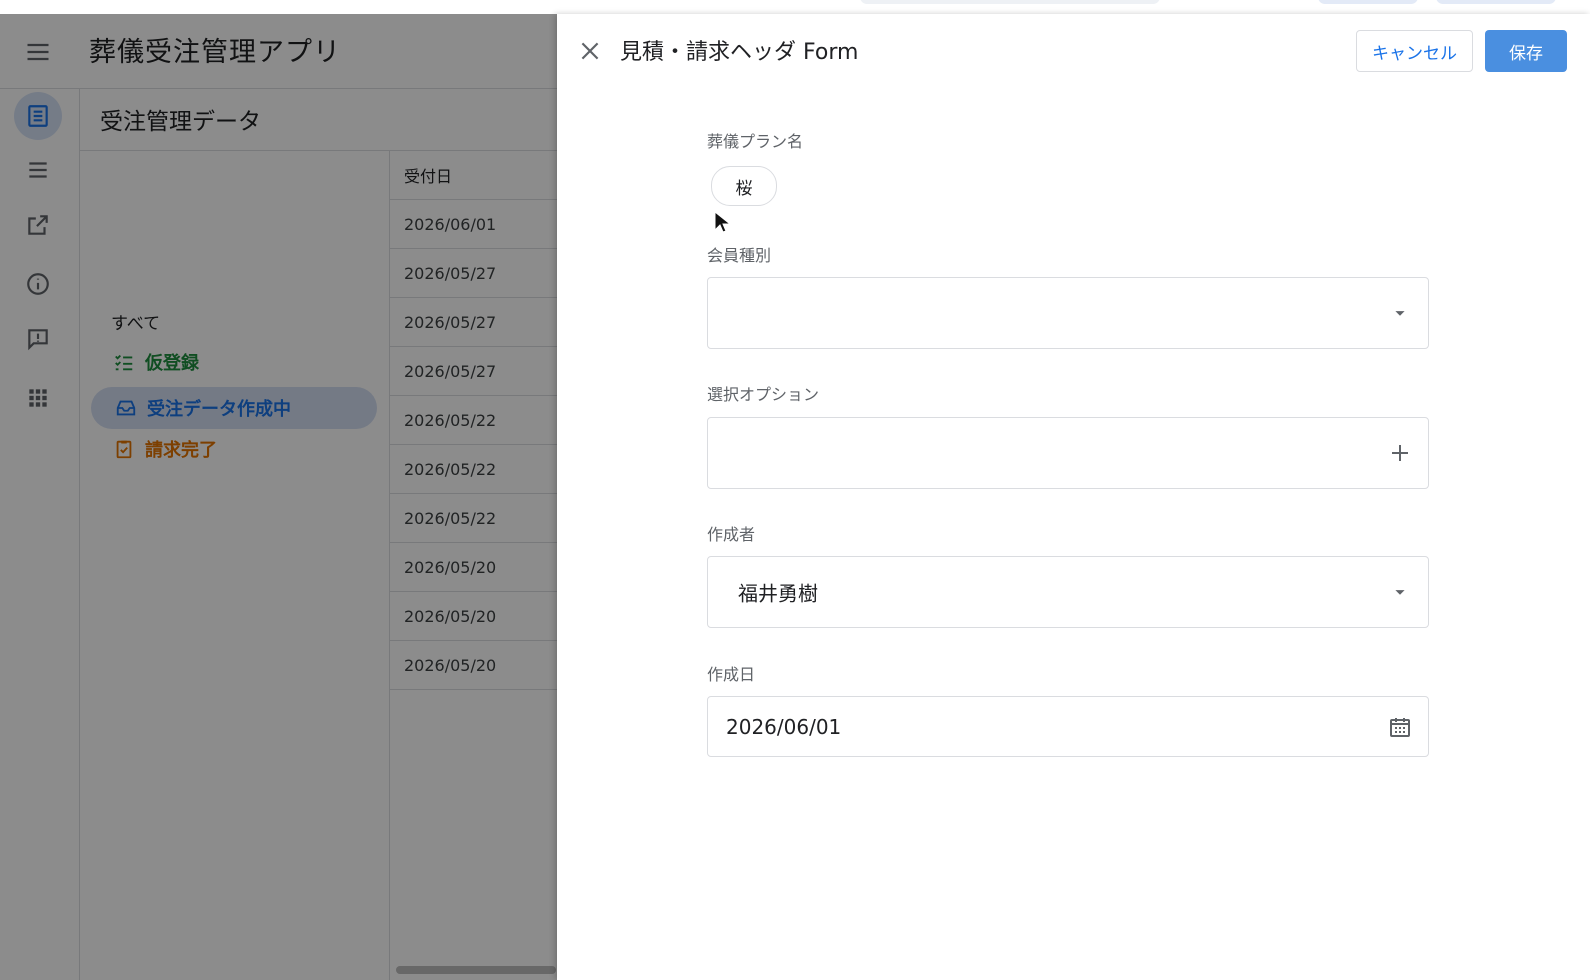 This screenshot has height=980, width=1590. What do you see at coordinates (763, 394) in the screenshot?
I see `options-label: 選択オプション` at bounding box center [763, 394].